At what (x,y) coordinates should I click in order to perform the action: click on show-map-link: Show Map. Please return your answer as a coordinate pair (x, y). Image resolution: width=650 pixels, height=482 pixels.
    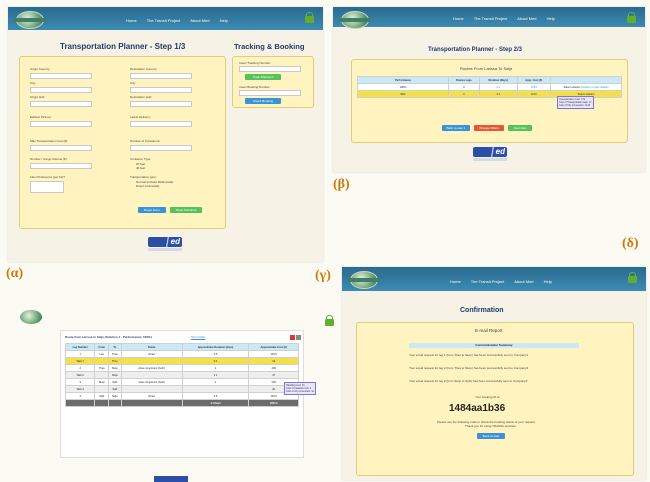
    Looking at the image, I should click on (198, 337).